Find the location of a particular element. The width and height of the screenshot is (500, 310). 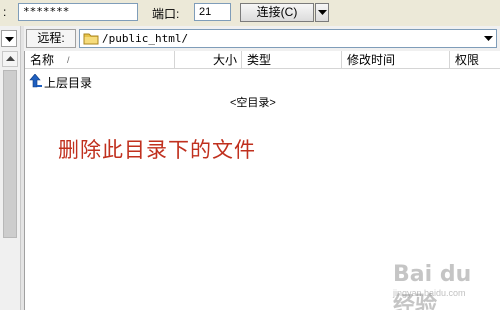

remote-path-combobox: /public_html/ is located at coordinates (288, 38).